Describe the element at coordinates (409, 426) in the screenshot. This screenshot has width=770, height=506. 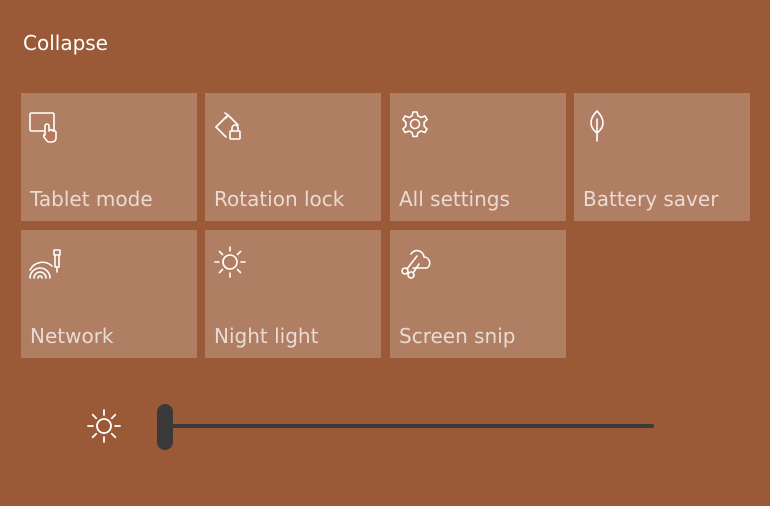
I see `brightness-slider-track` at that location.